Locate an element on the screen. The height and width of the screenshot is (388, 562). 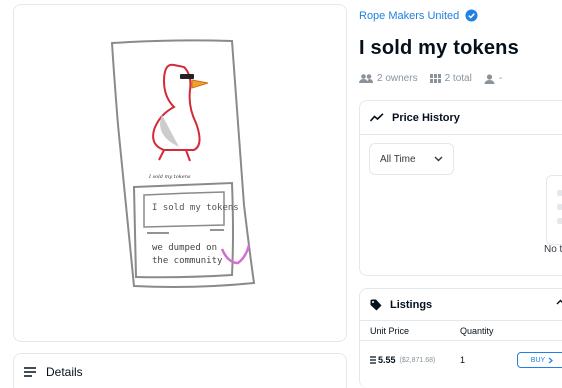
time-range-select: All Time is located at coordinates (411, 159).